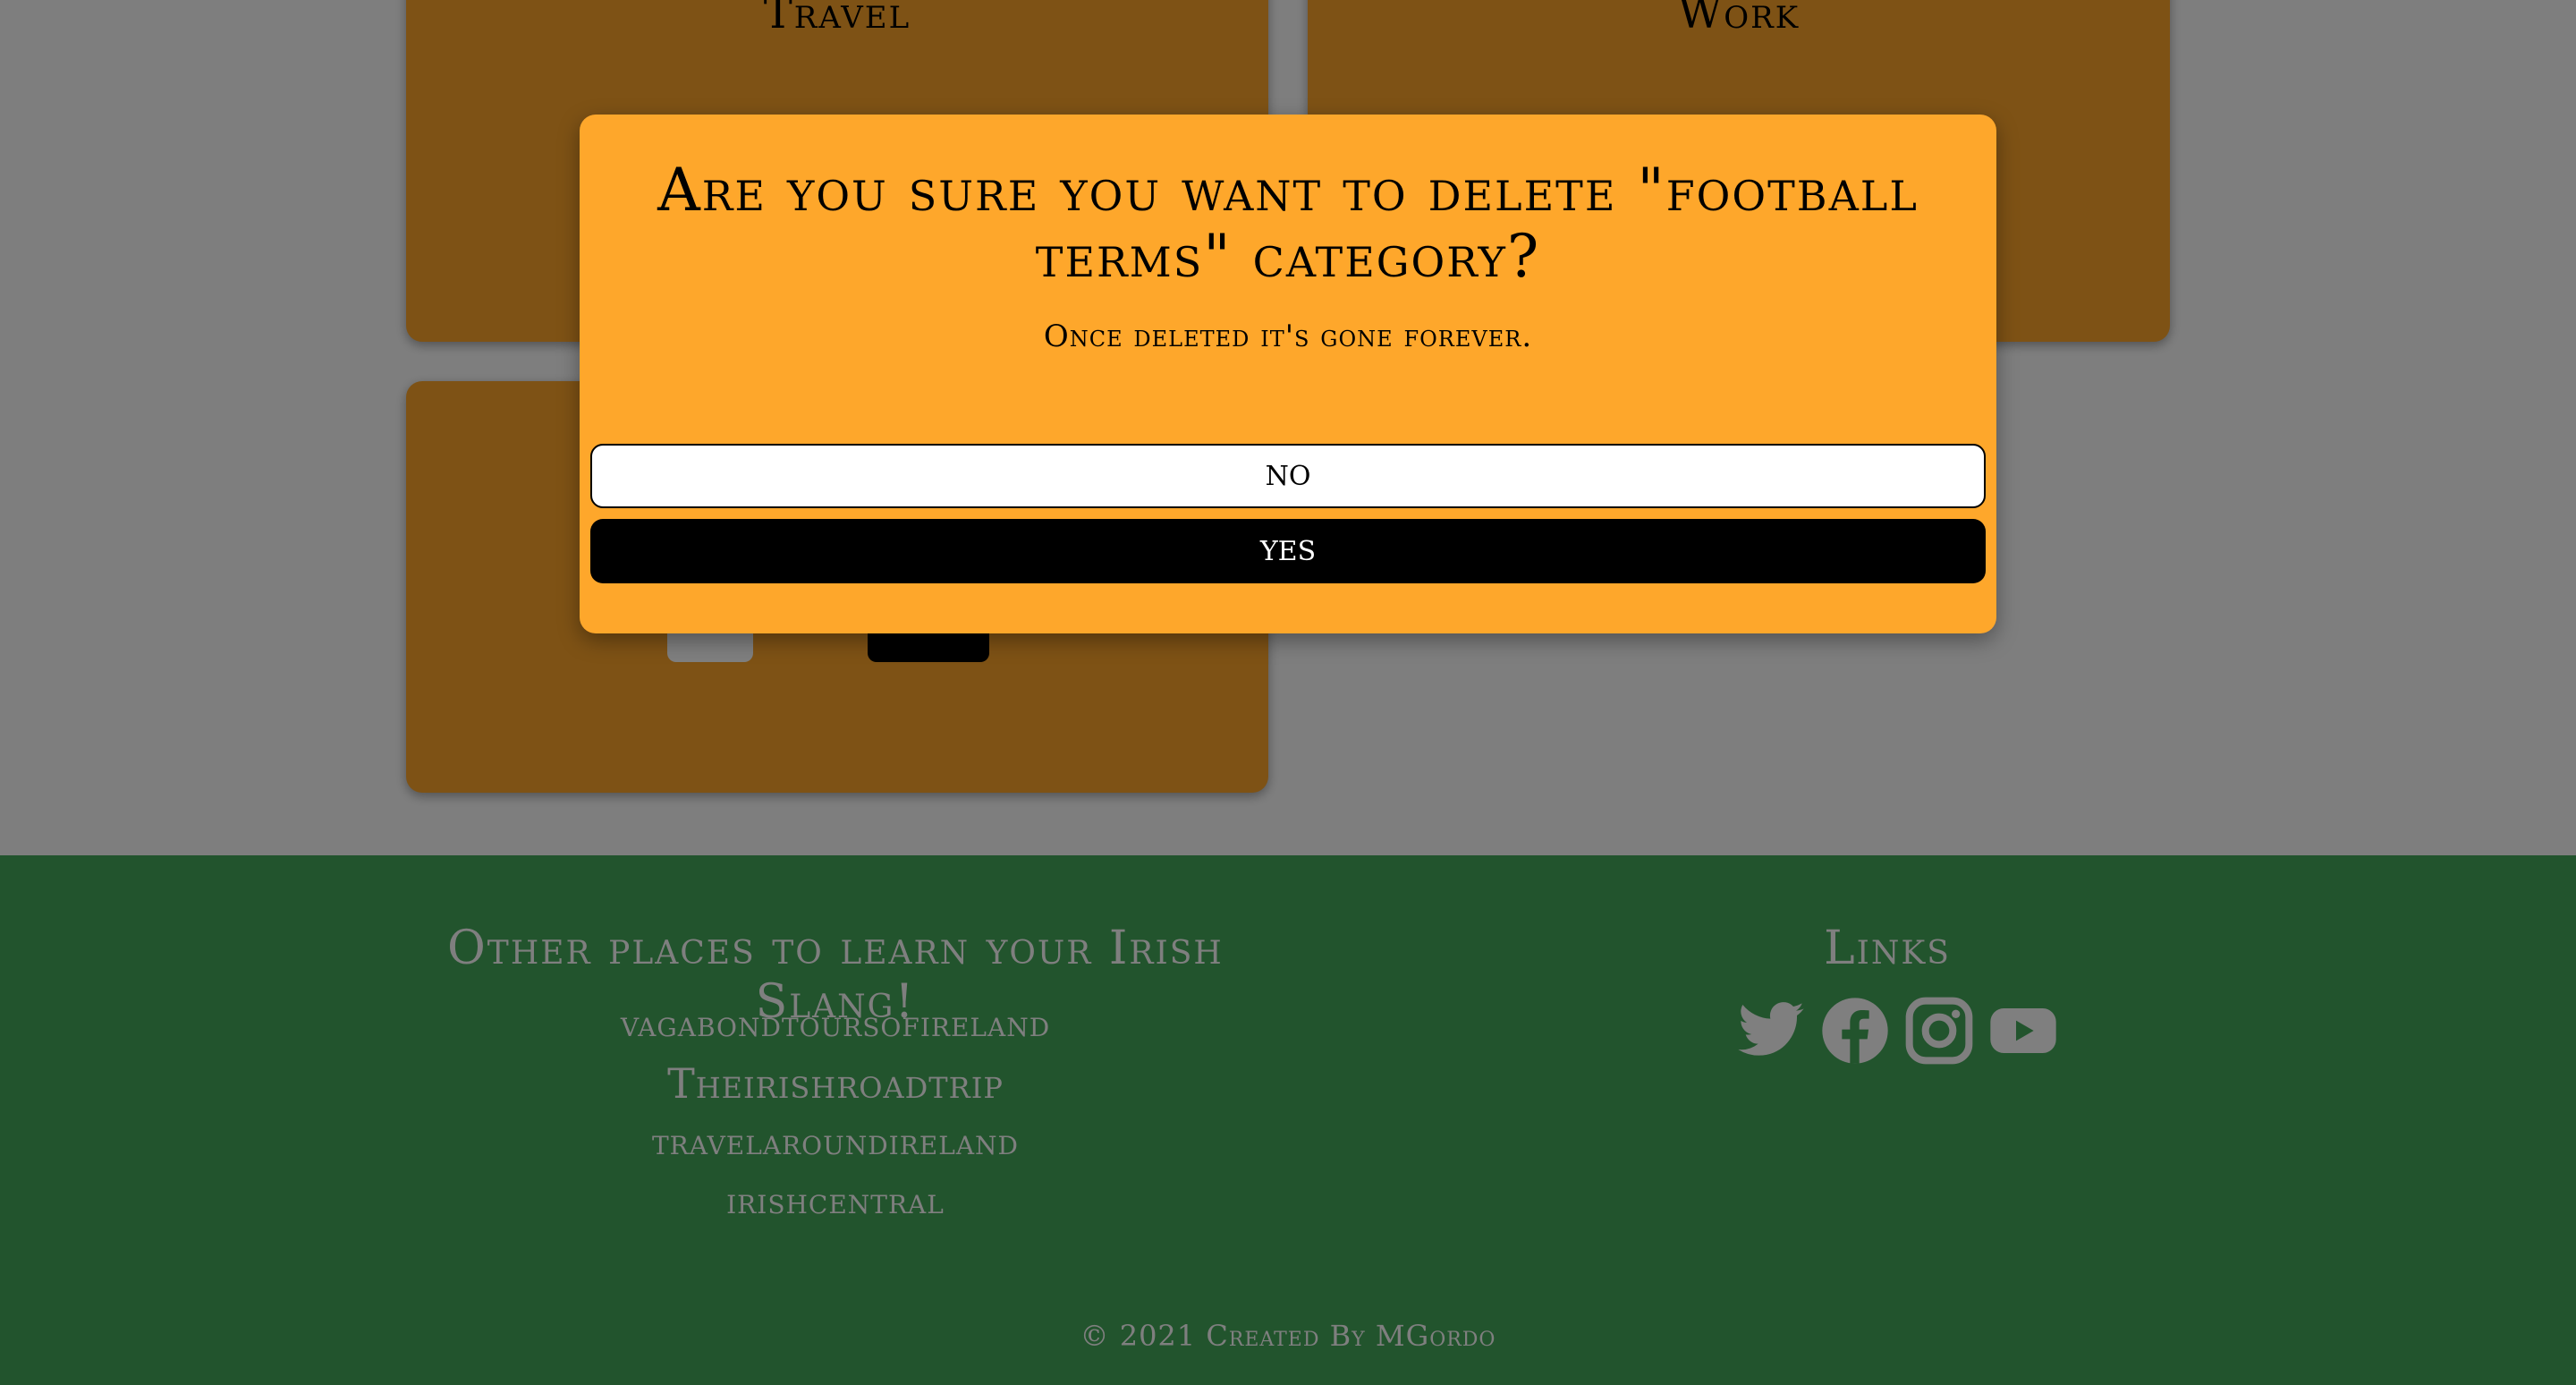  I want to click on modal-subtitle: Once deleted it's gone forever., so click(1288, 336).